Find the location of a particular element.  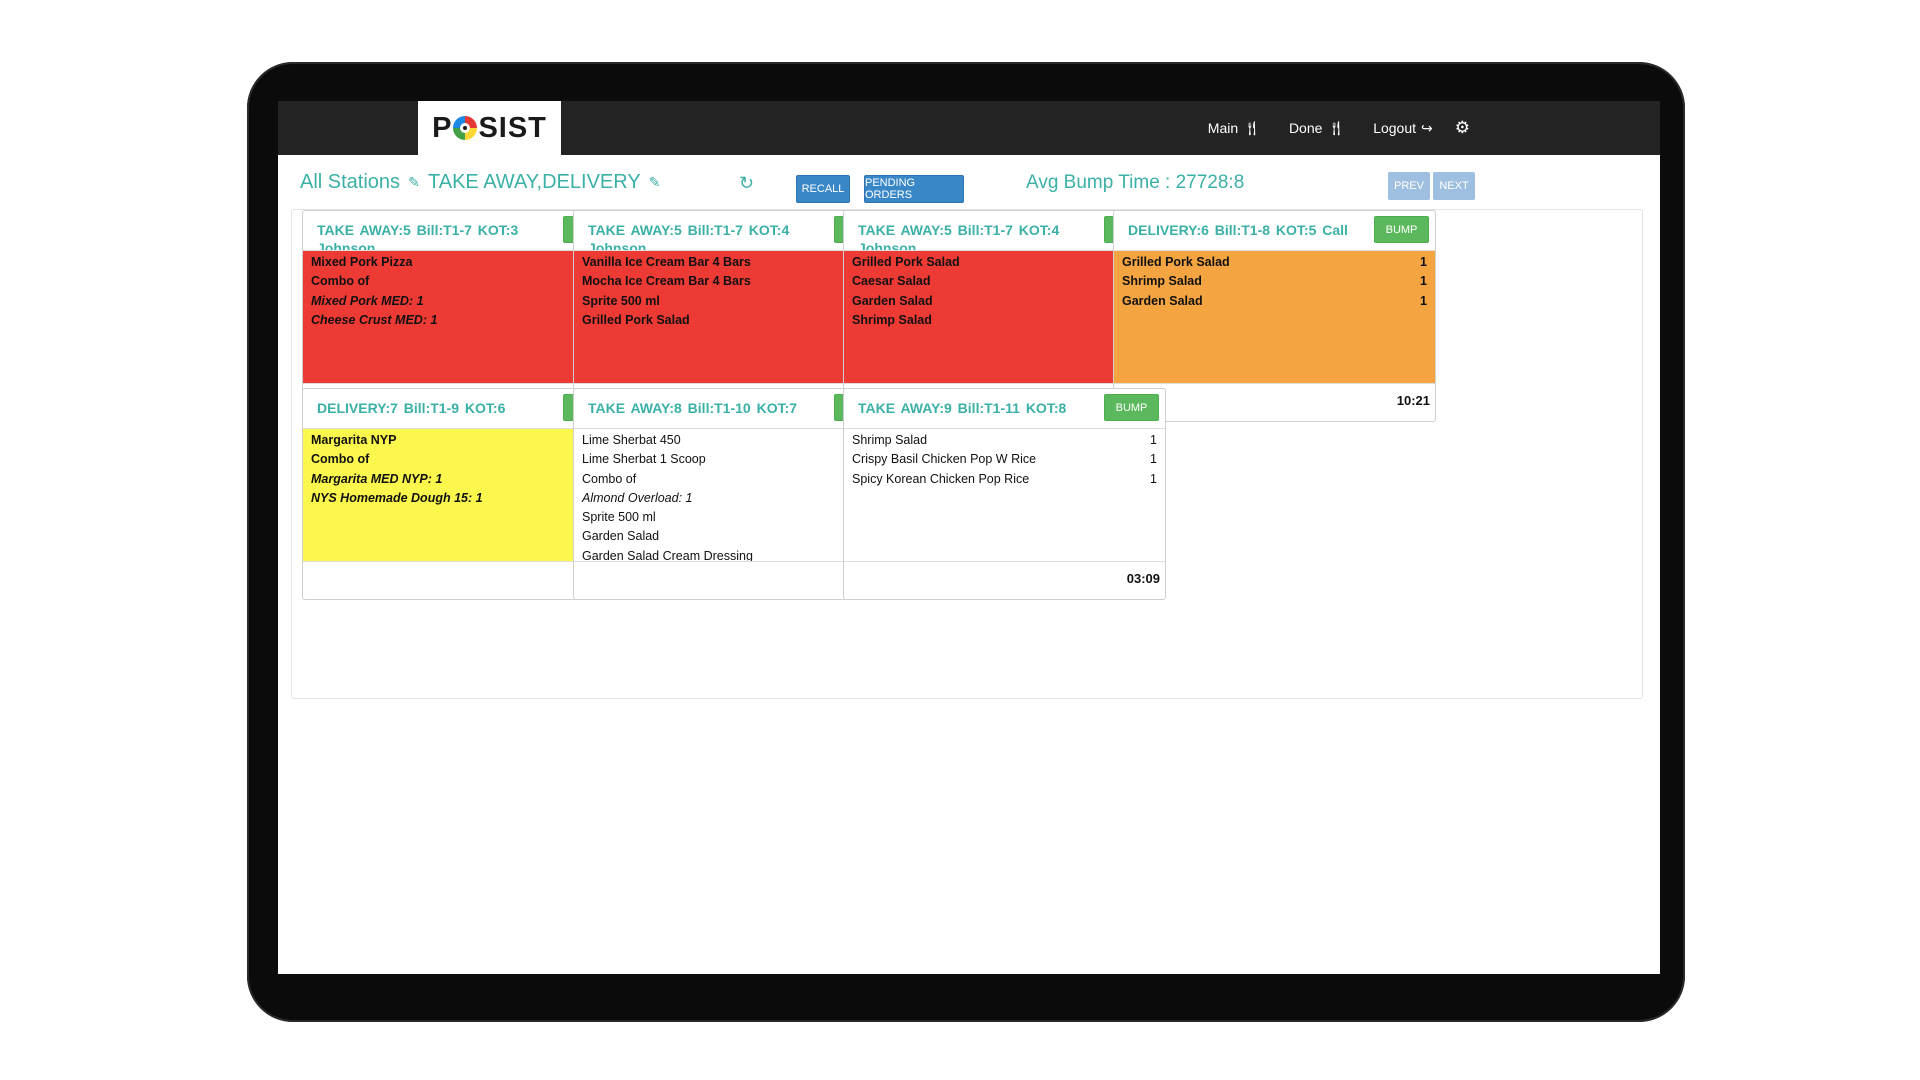

ticket-item: Garden Salad 1 is located at coordinates (1274, 301).